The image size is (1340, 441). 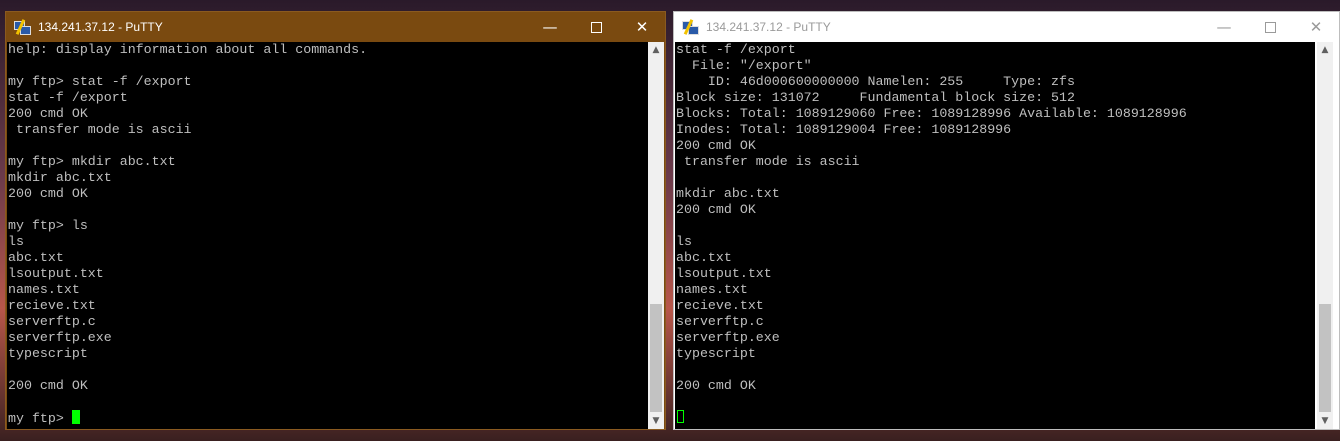 I want to click on prompt-line: my ftp>, so click(x=328, y=418).